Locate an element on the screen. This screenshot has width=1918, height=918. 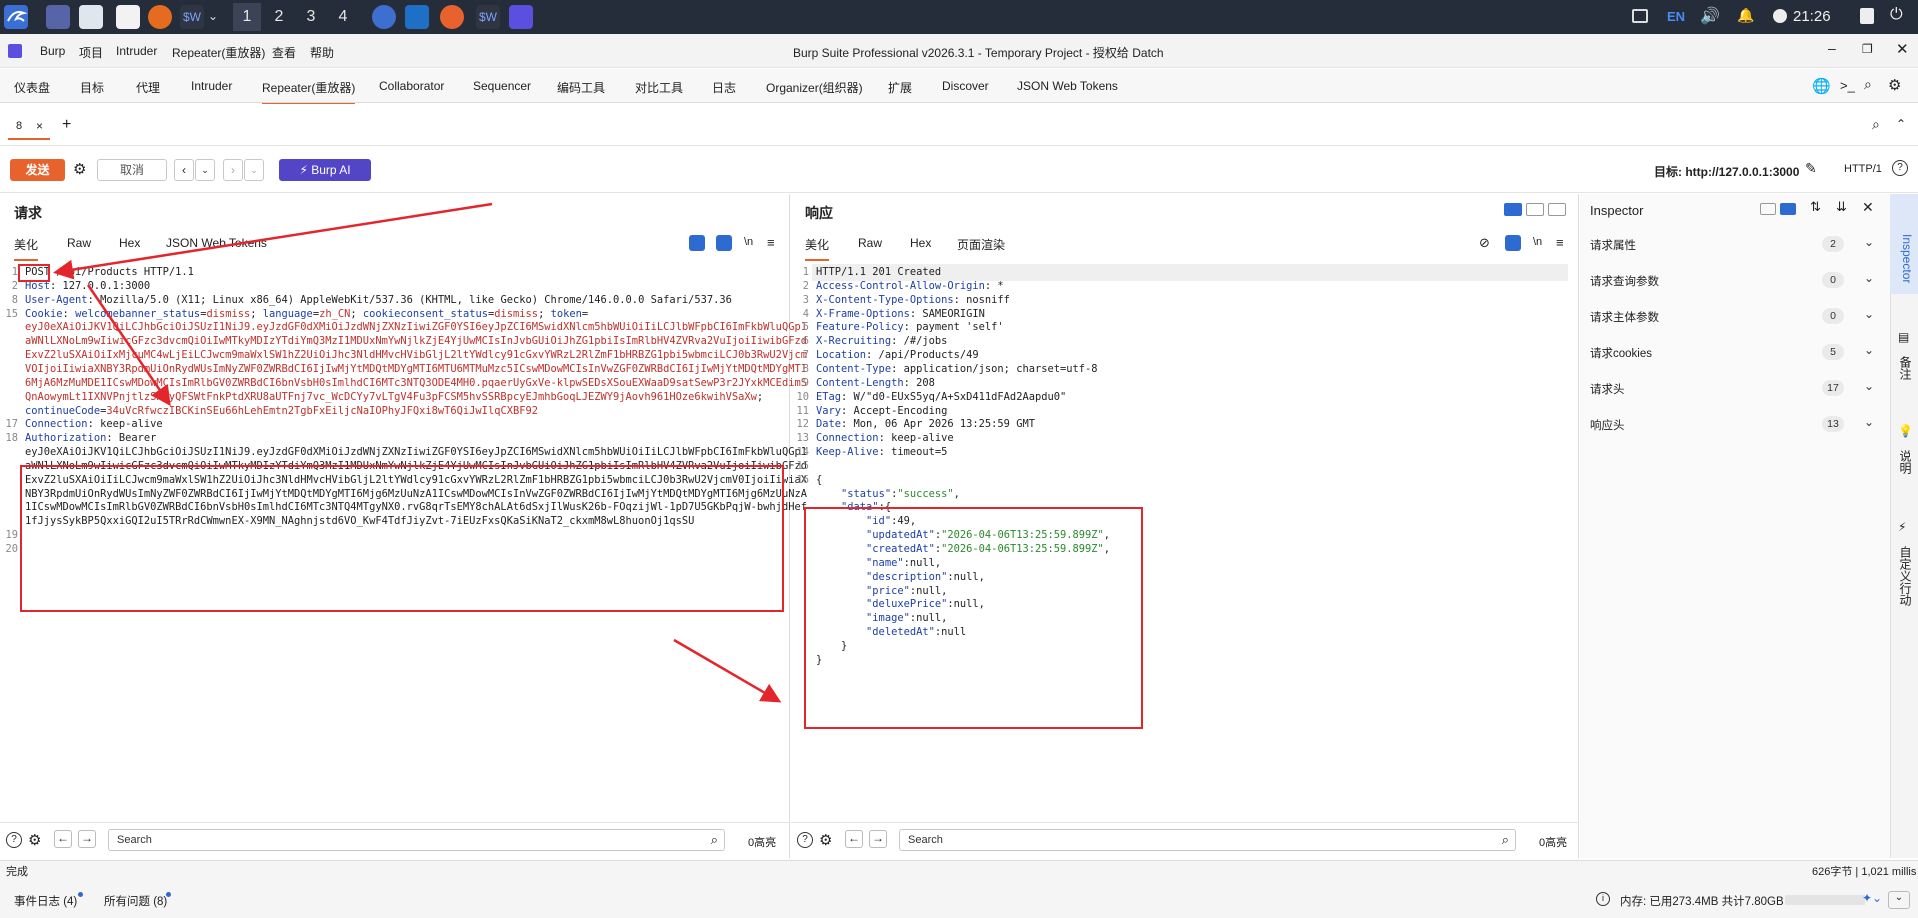
res-next-icon: → is located at coordinates (878, 839).